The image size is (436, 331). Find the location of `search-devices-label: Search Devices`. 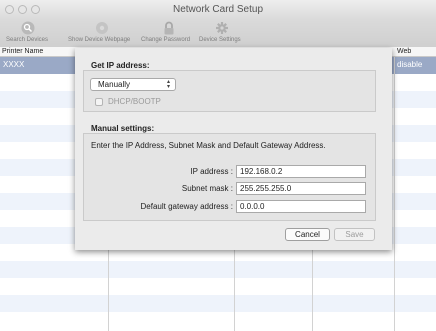

search-devices-label: Search Devices is located at coordinates (27, 40).